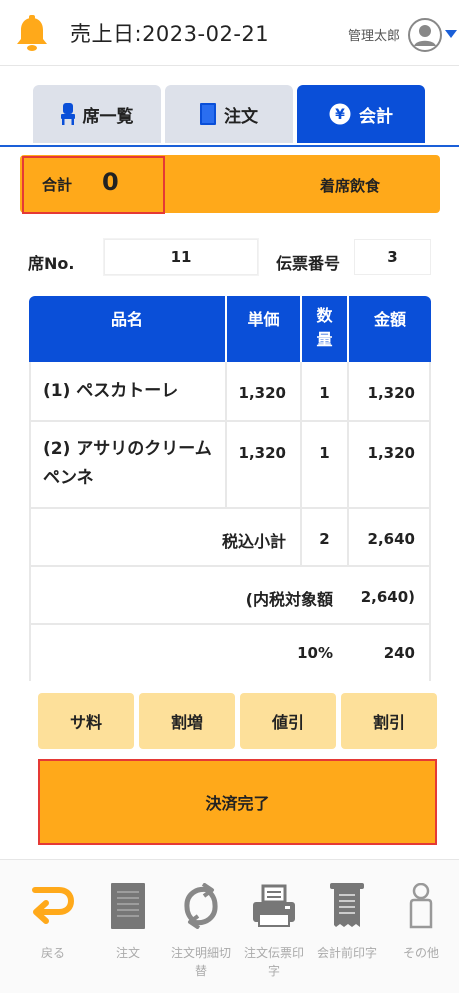 The width and height of the screenshot is (459, 993). What do you see at coordinates (376, 116) in the screenshot?
I see `tab-label: 会計` at bounding box center [376, 116].